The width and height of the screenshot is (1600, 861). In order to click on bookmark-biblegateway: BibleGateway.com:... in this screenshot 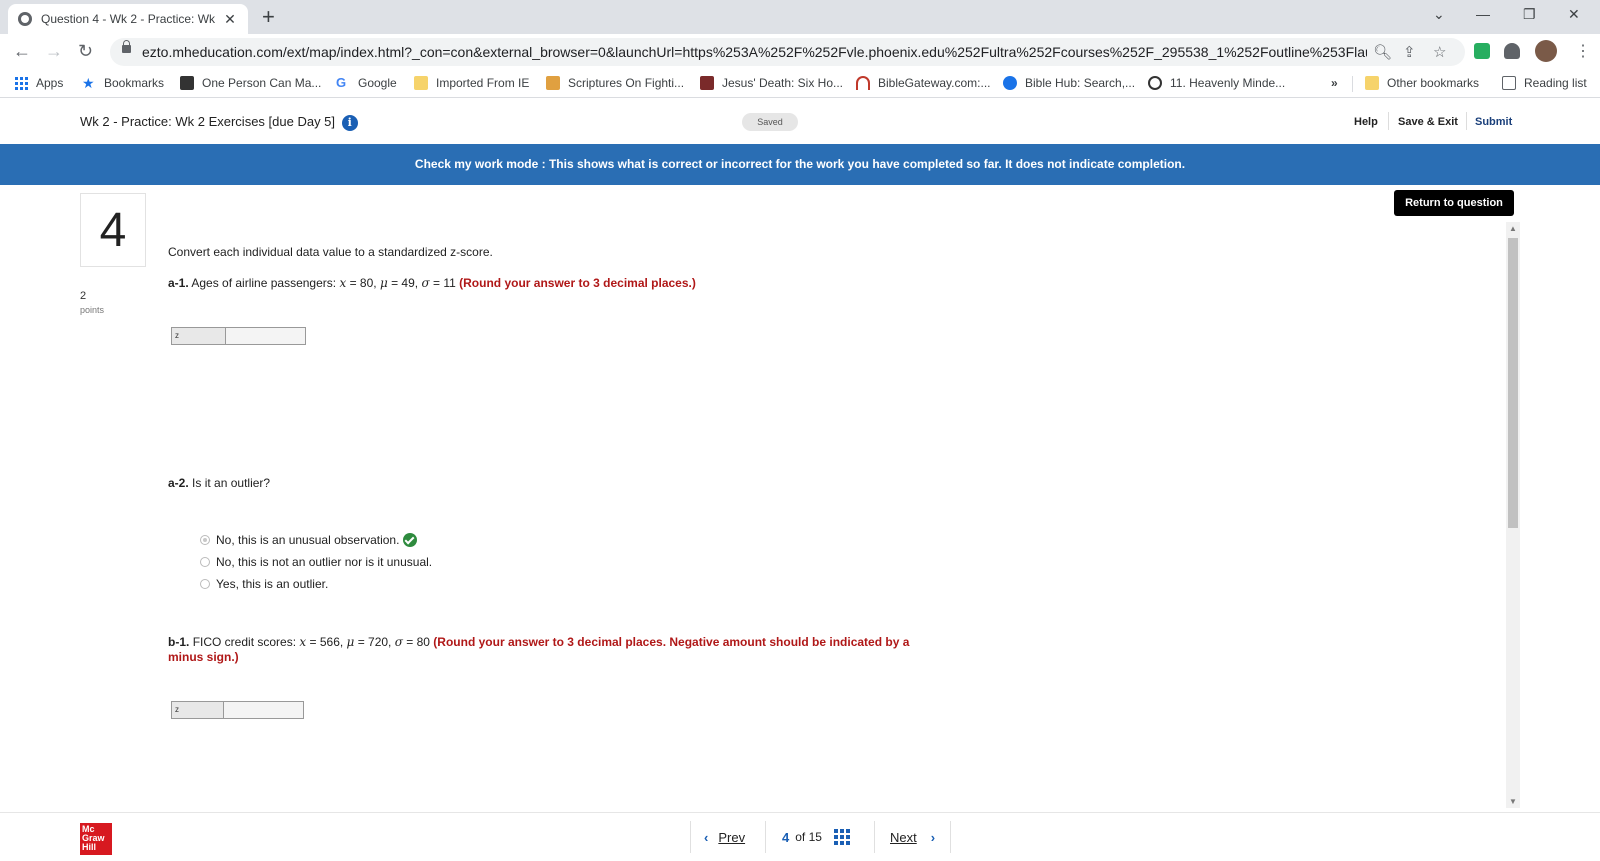, I will do `click(923, 83)`.